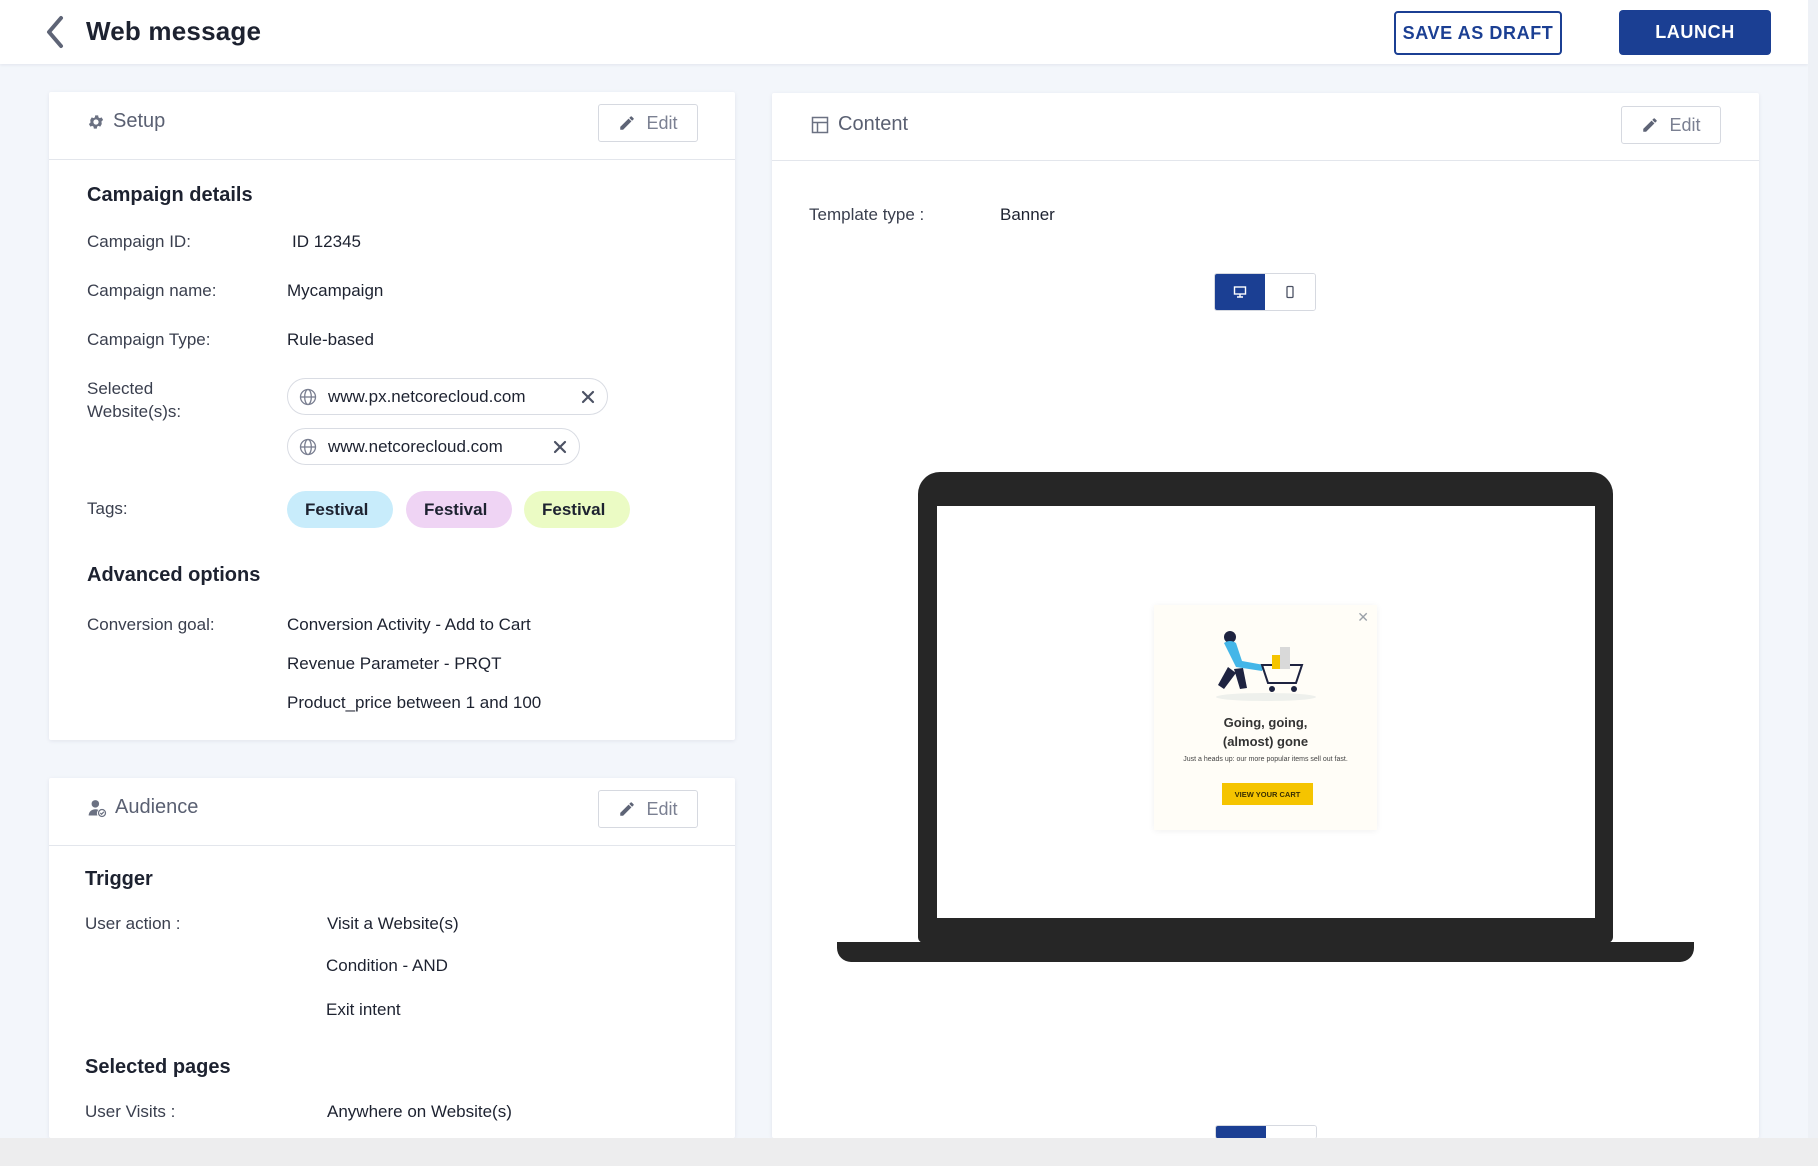  What do you see at coordinates (1265, 127) in the screenshot?
I see `content-card-header: Content Edit` at bounding box center [1265, 127].